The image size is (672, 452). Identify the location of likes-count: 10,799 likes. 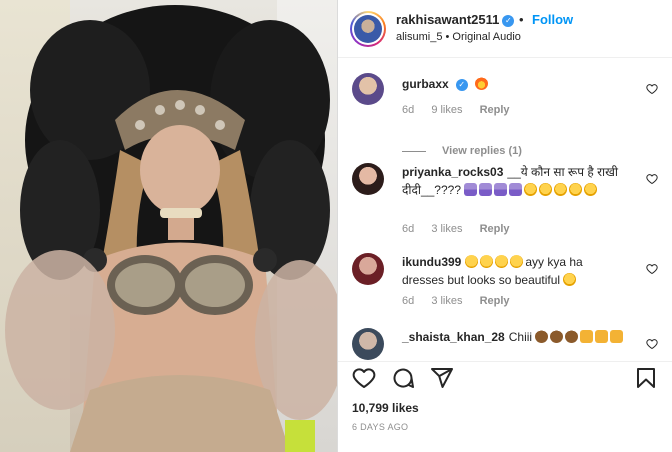
(385, 408).